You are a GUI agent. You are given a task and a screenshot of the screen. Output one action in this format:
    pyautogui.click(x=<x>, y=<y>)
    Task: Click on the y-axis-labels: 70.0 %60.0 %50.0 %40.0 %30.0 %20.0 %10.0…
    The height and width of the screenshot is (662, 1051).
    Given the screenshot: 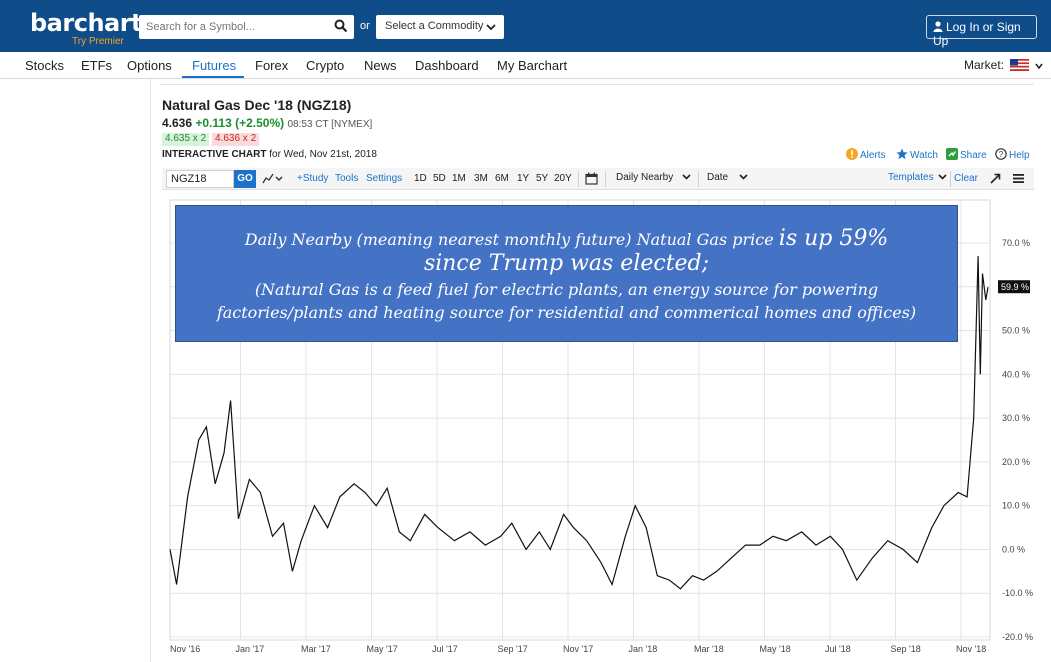 What is the action you would take?
    pyautogui.click(x=1017, y=440)
    